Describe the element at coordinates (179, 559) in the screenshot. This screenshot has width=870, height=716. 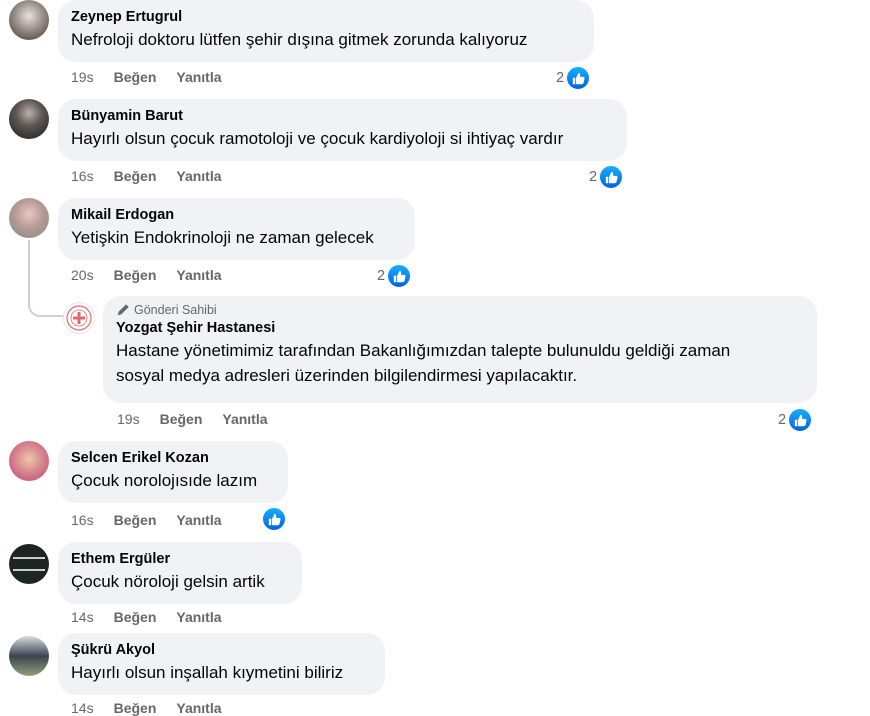
I see `comment-author: Ethem Ergüler` at that location.